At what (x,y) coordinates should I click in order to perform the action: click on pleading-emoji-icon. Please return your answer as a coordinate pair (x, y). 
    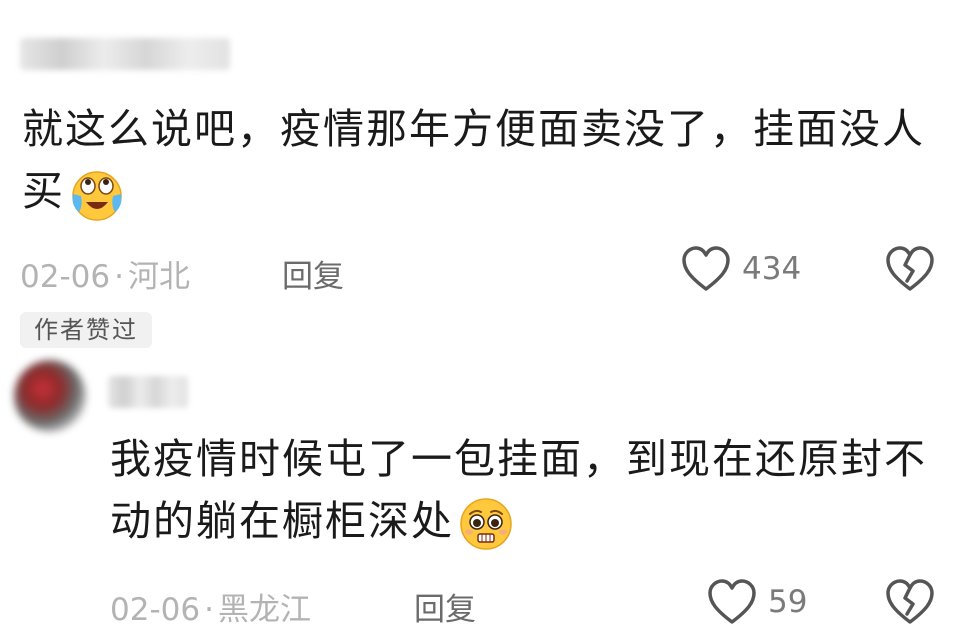
    Looking at the image, I should click on (486, 524).